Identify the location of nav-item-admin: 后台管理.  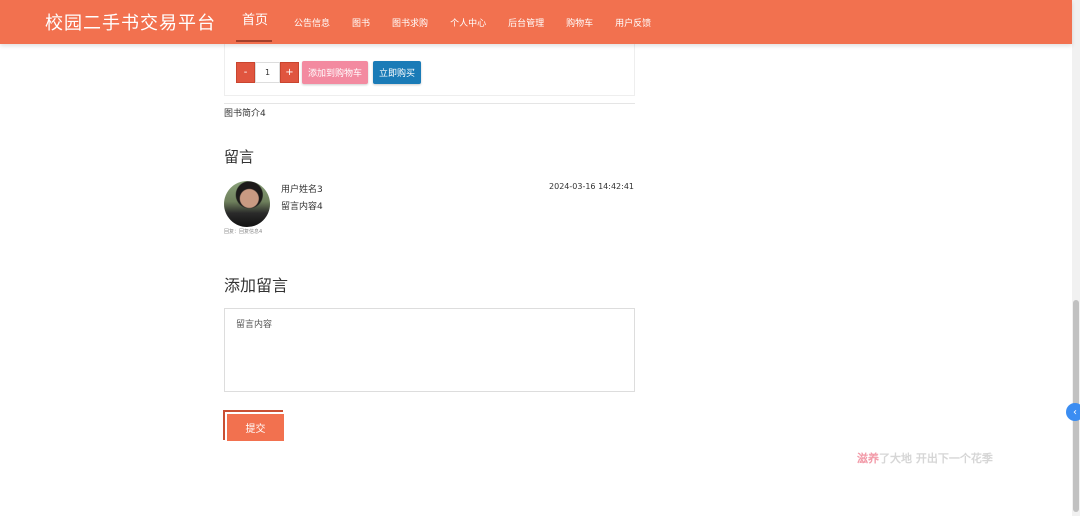
(526, 22).